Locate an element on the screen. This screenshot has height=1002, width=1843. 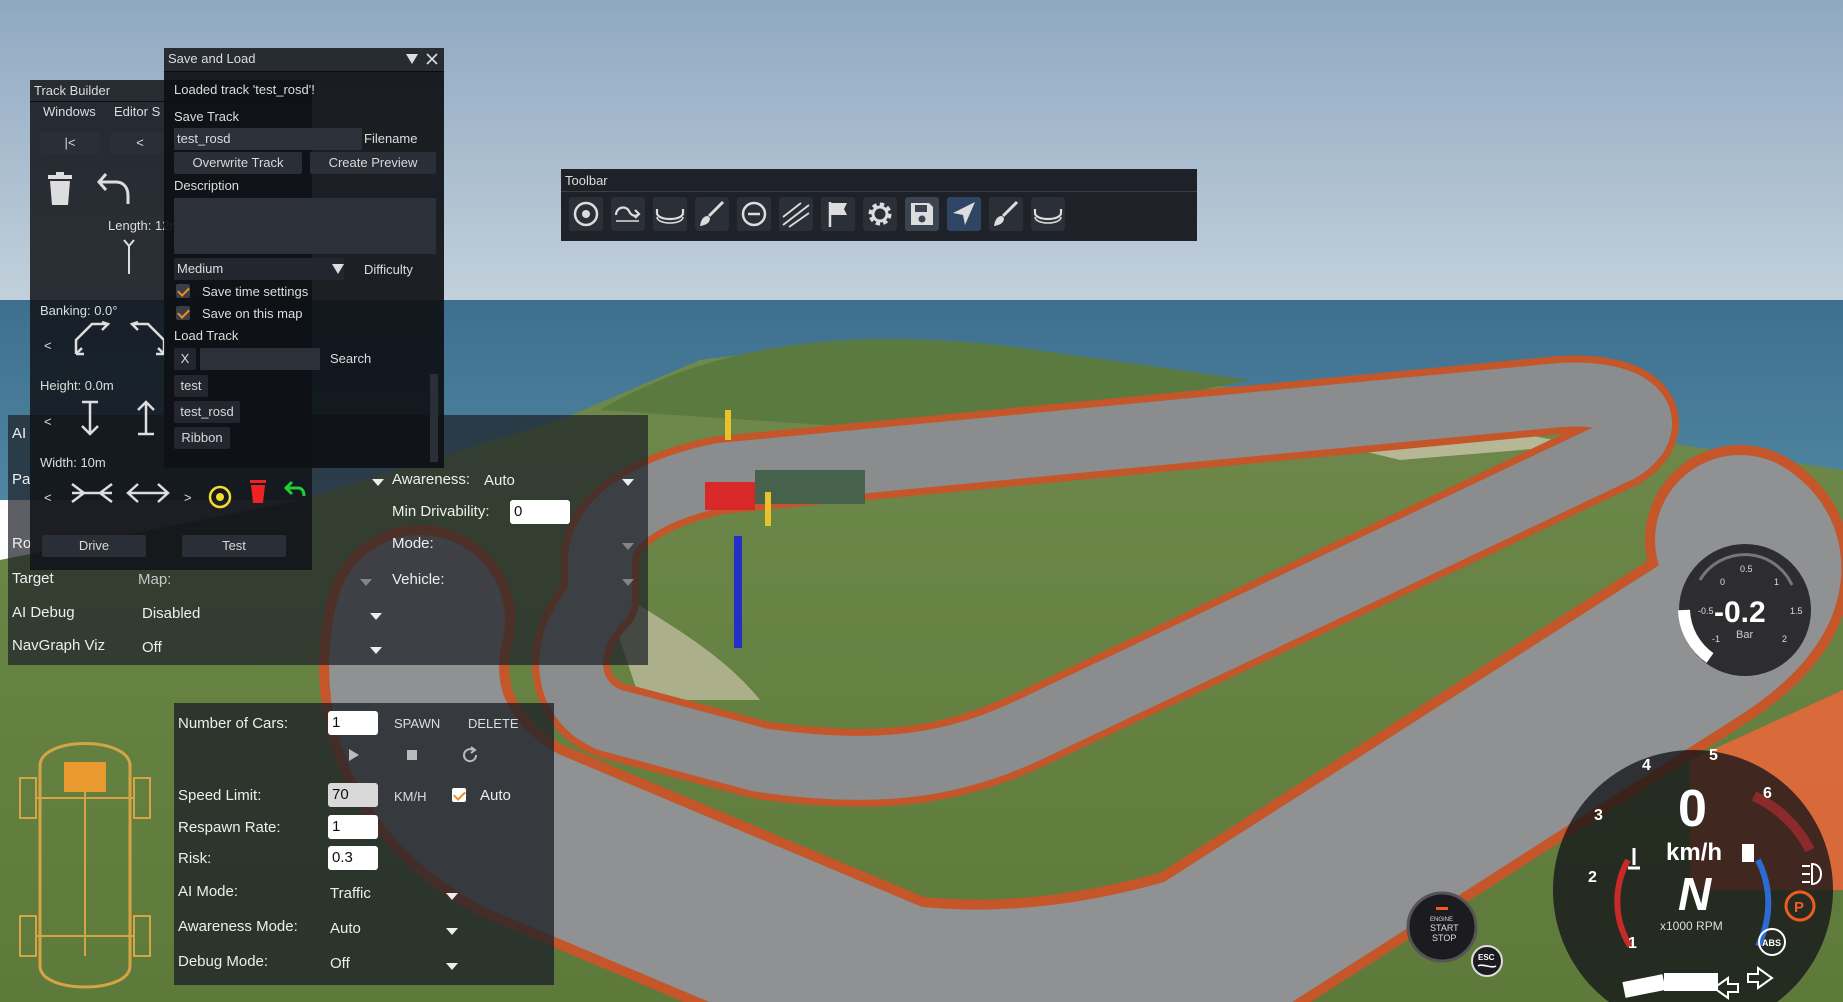
width-left-small: < is located at coordinates (48, 497).